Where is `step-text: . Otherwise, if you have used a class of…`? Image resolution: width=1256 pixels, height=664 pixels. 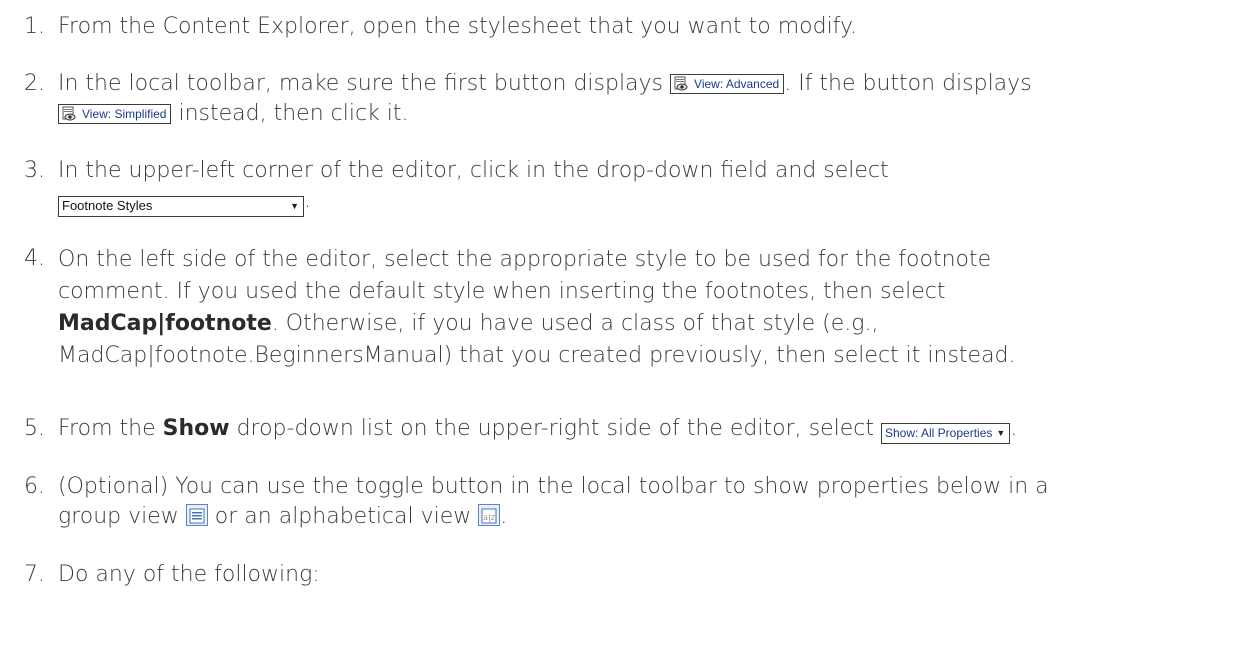 step-text: . Otherwise, if you have used a class of… is located at coordinates (575, 323).